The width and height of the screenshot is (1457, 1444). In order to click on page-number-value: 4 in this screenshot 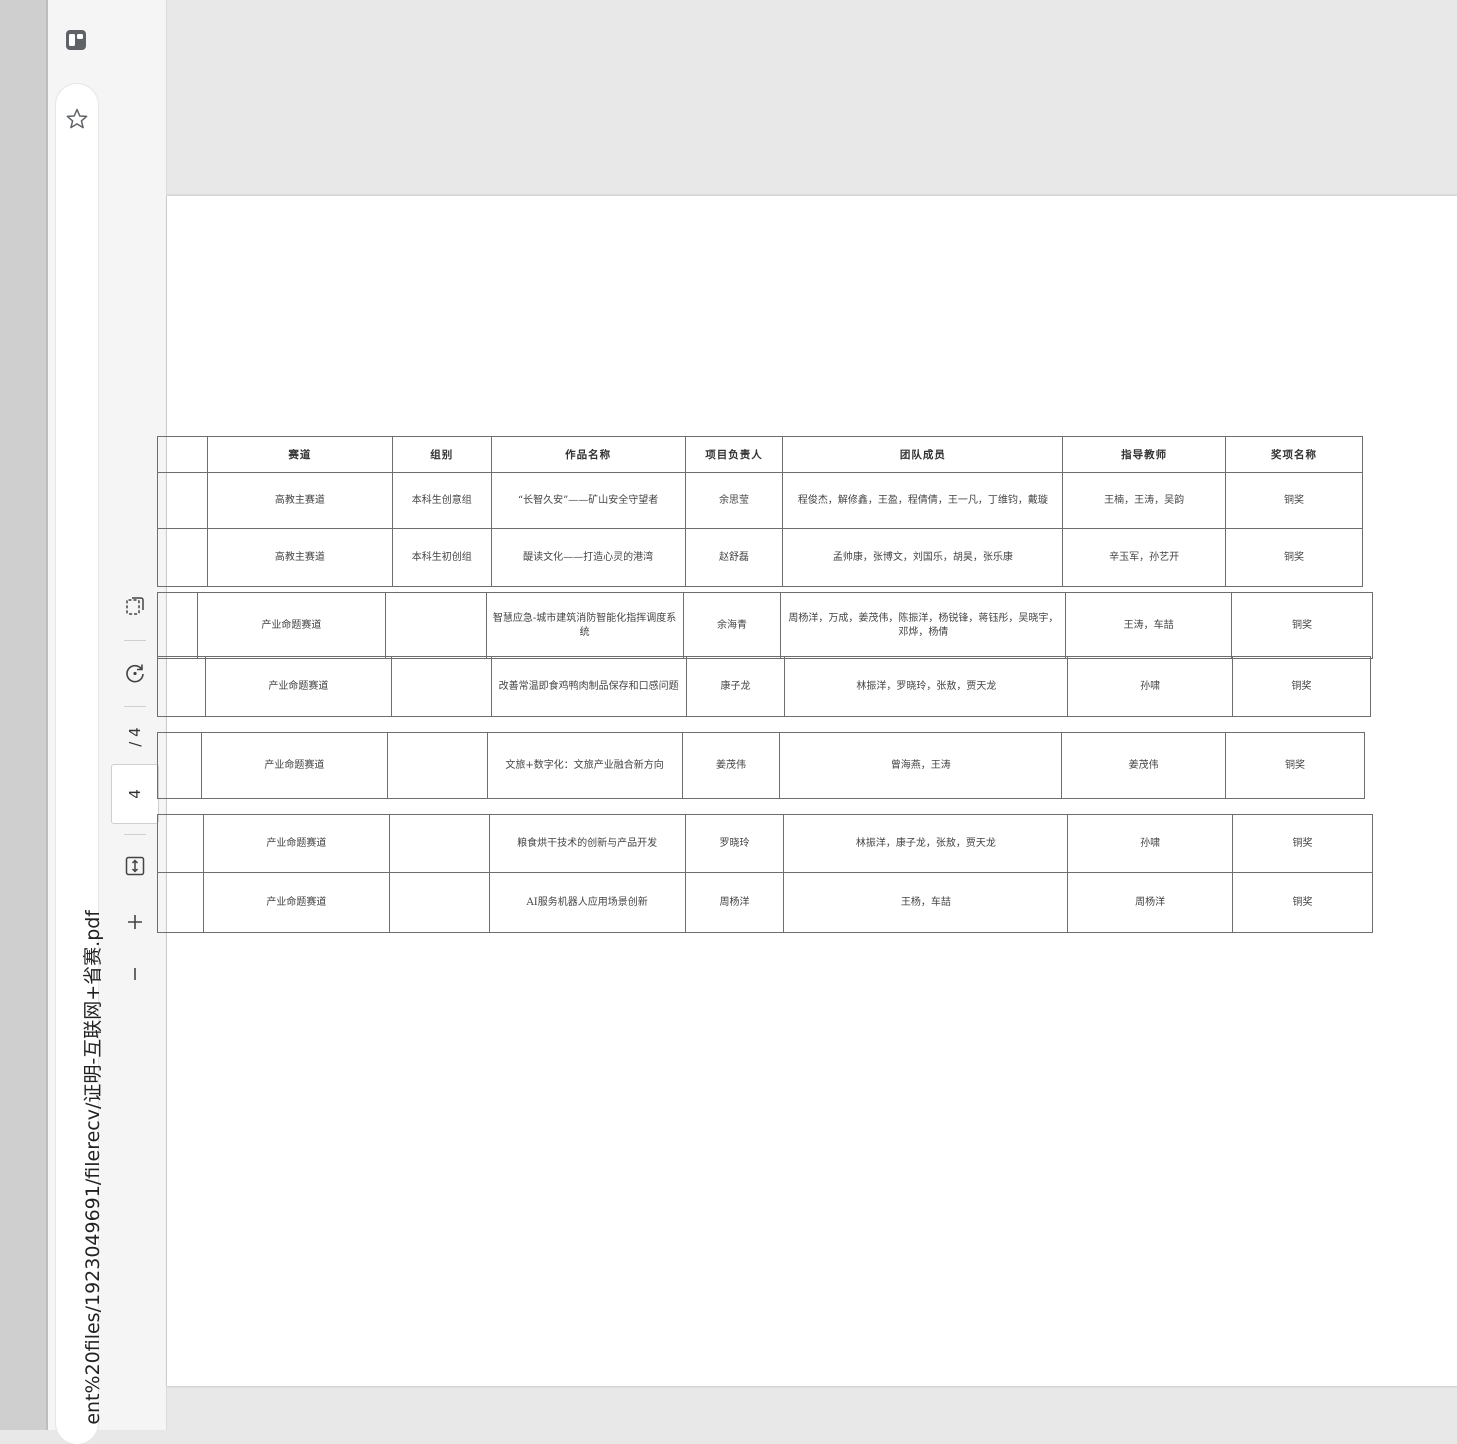, I will do `click(135, 794)`.